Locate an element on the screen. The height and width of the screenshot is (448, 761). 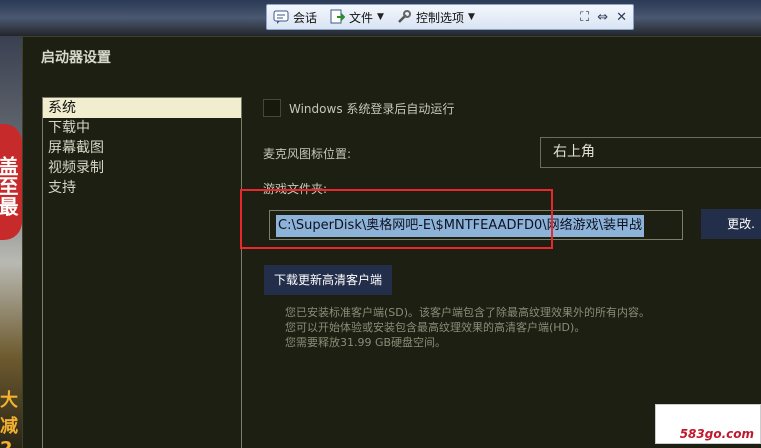
chat-bubble-icon is located at coordinates (281, 17).